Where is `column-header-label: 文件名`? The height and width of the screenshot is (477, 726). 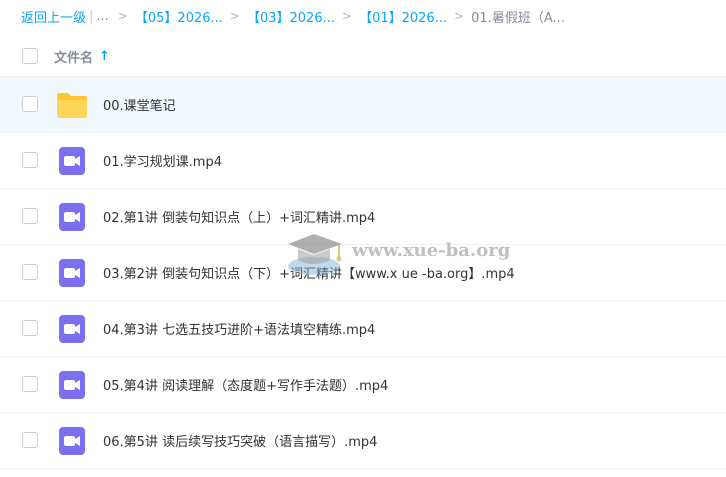
column-header-label: 文件名 is located at coordinates (74, 58).